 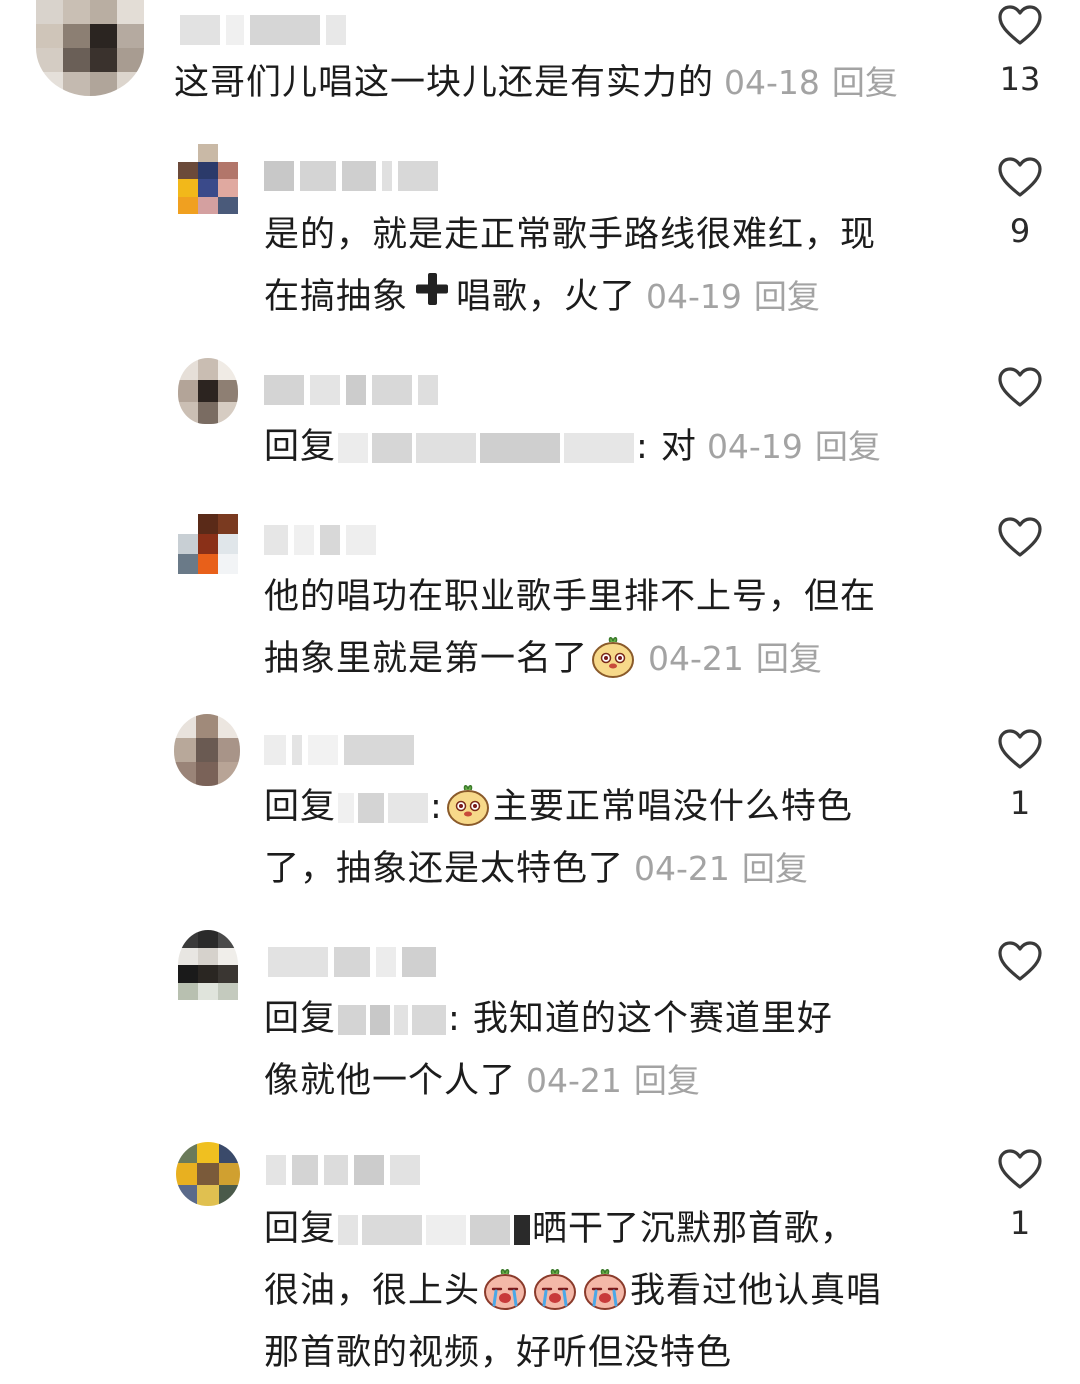 I want to click on comment-text-line1: 是的，就是走正常歌手路线很难红，现, so click(x=570, y=235).